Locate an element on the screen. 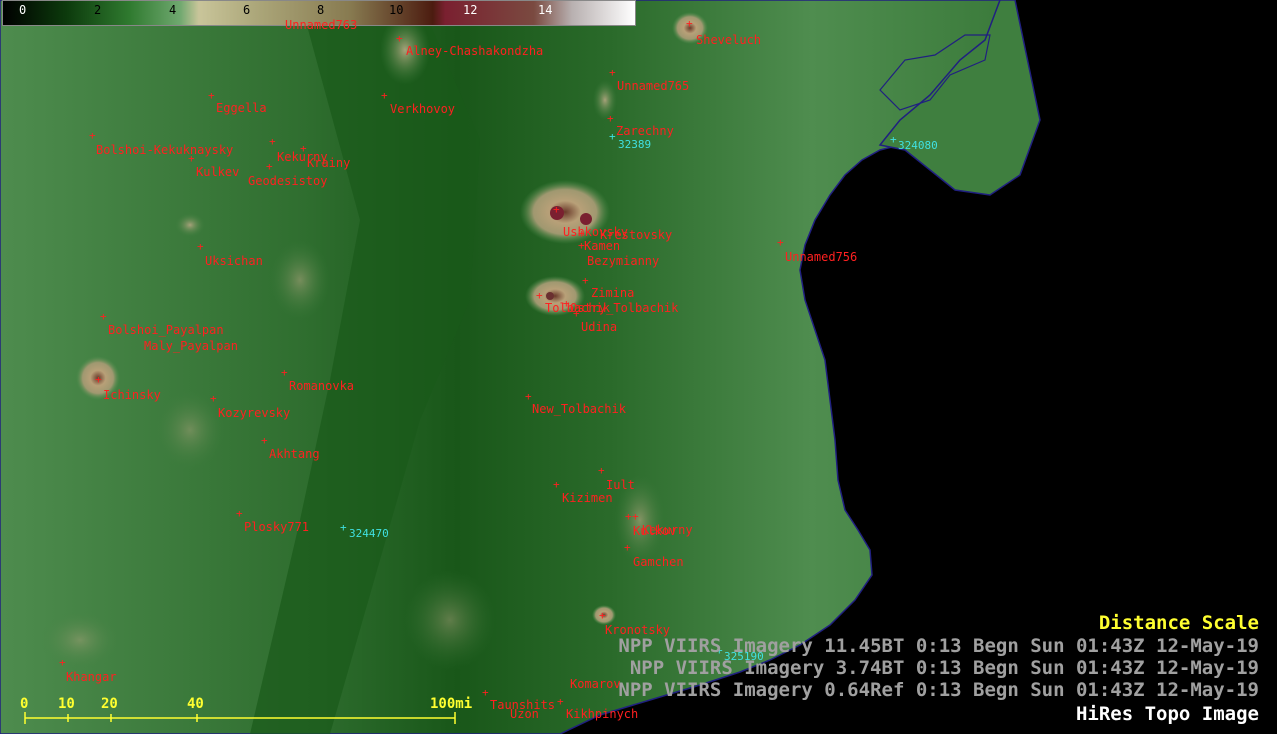 This screenshot has height=734, width=1277. volcano-label: New_Tolbachik is located at coordinates (579, 409).